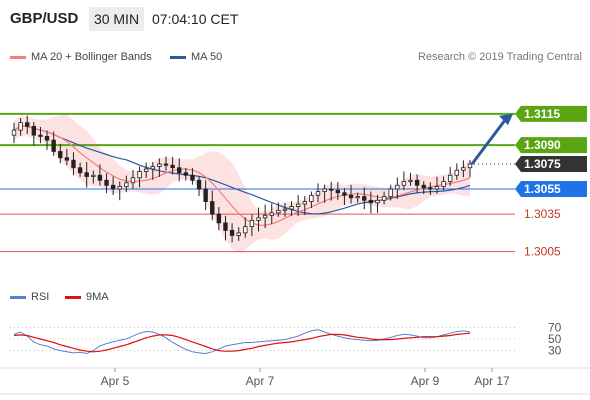  I want to click on x-tick-label: Apr 7, so click(260, 381).